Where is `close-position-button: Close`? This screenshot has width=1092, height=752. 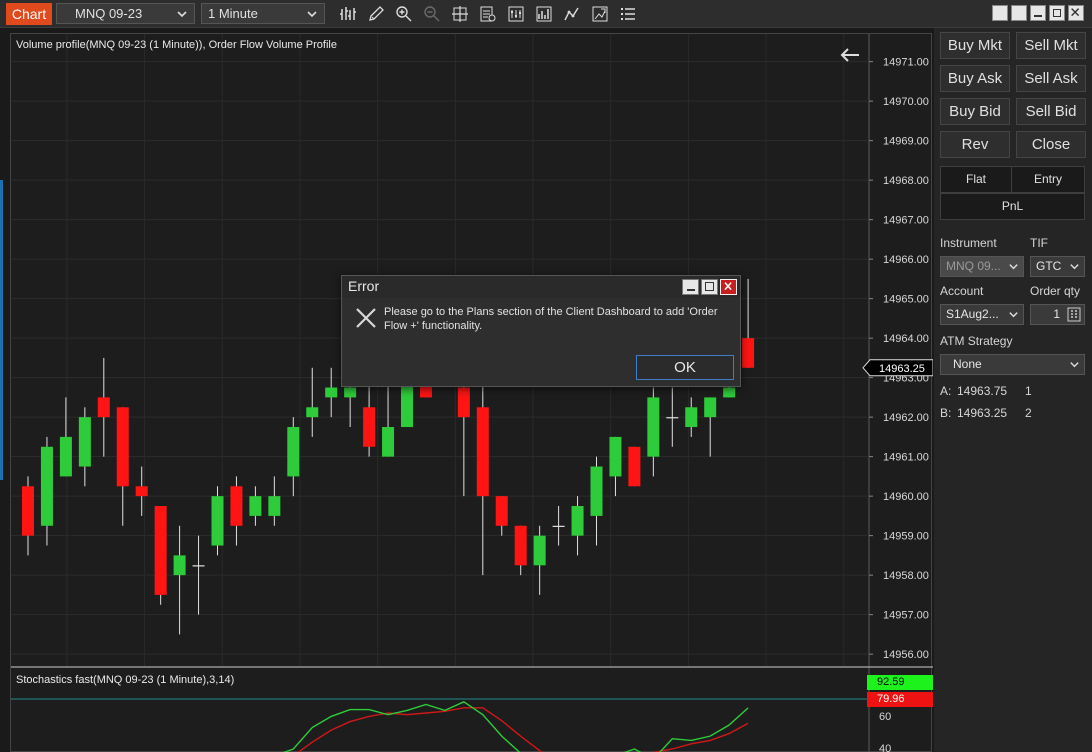 close-position-button: Close is located at coordinates (1051, 144).